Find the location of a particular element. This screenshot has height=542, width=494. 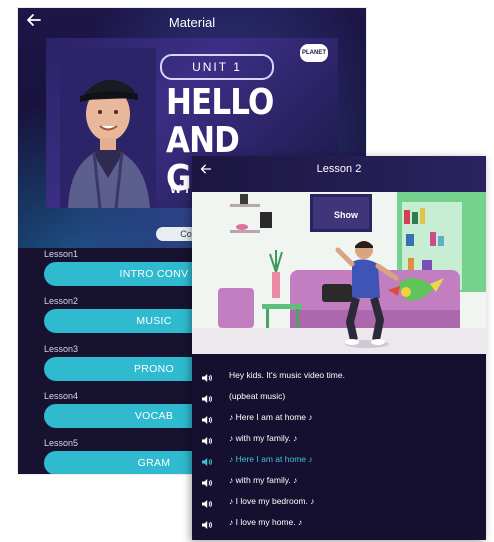

lyric-line: ♪ I love my home. ♪ is located at coordinates (339, 524).